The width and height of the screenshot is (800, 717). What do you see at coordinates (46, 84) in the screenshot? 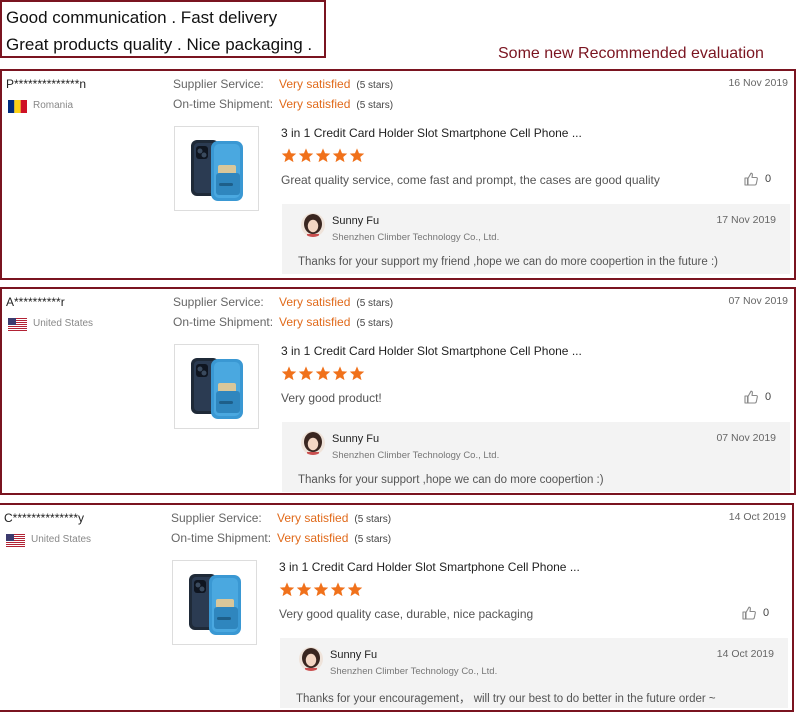
I see `reviewer-name: P**************n` at bounding box center [46, 84].